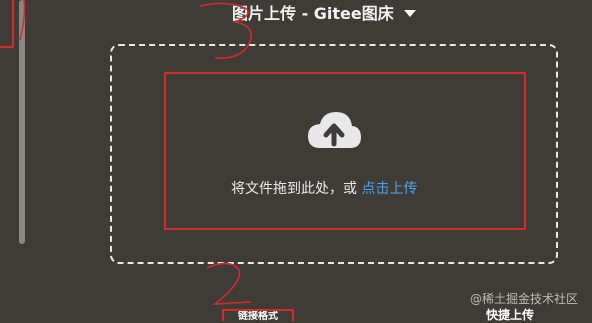 This screenshot has height=323, width=592. What do you see at coordinates (409, 13) in the screenshot?
I see `caret-down-icon` at bounding box center [409, 13].